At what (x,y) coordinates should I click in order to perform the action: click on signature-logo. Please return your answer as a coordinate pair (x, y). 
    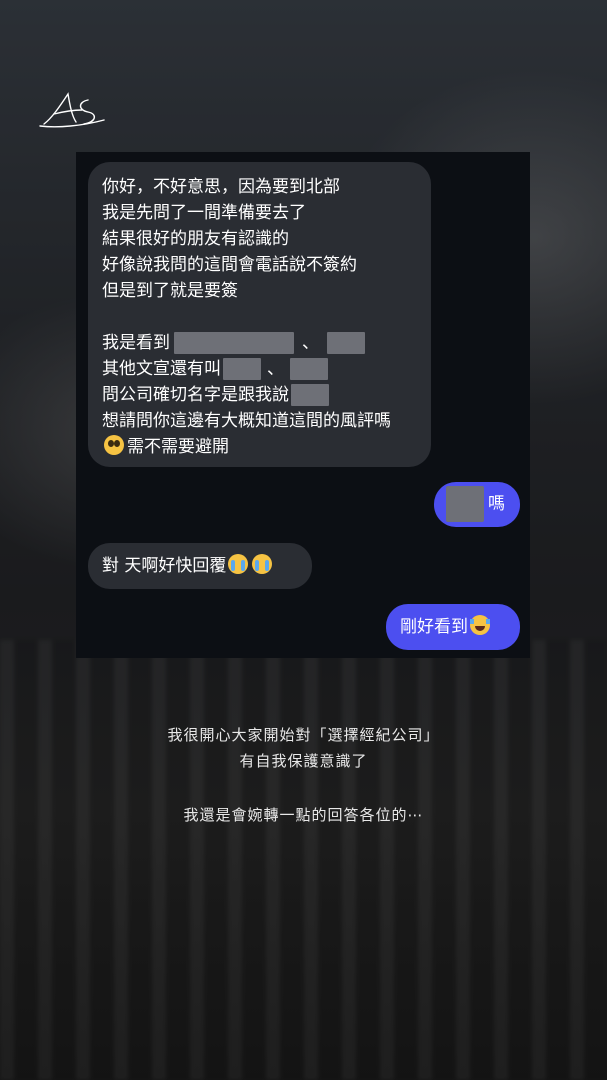
    Looking at the image, I should click on (73, 110).